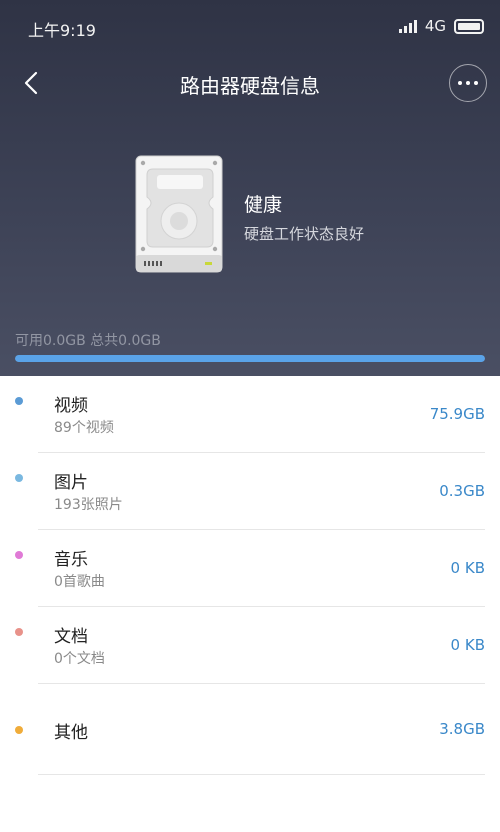  What do you see at coordinates (88, 341) in the screenshot?
I see `capacity-text: 可用0.0GB 总共0.0GB` at bounding box center [88, 341].